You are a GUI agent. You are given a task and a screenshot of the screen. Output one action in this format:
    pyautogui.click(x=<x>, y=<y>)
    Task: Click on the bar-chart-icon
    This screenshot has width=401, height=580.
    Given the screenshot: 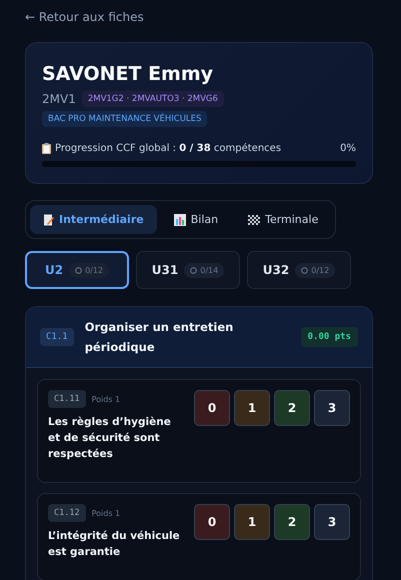 What is the action you would take?
    pyautogui.click(x=180, y=220)
    